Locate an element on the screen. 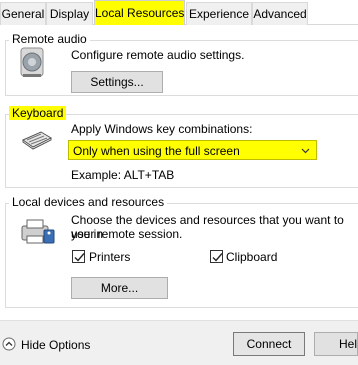 The width and height of the screenshot is (358, 365). tab-general: General is located at coordinates (23, 13).